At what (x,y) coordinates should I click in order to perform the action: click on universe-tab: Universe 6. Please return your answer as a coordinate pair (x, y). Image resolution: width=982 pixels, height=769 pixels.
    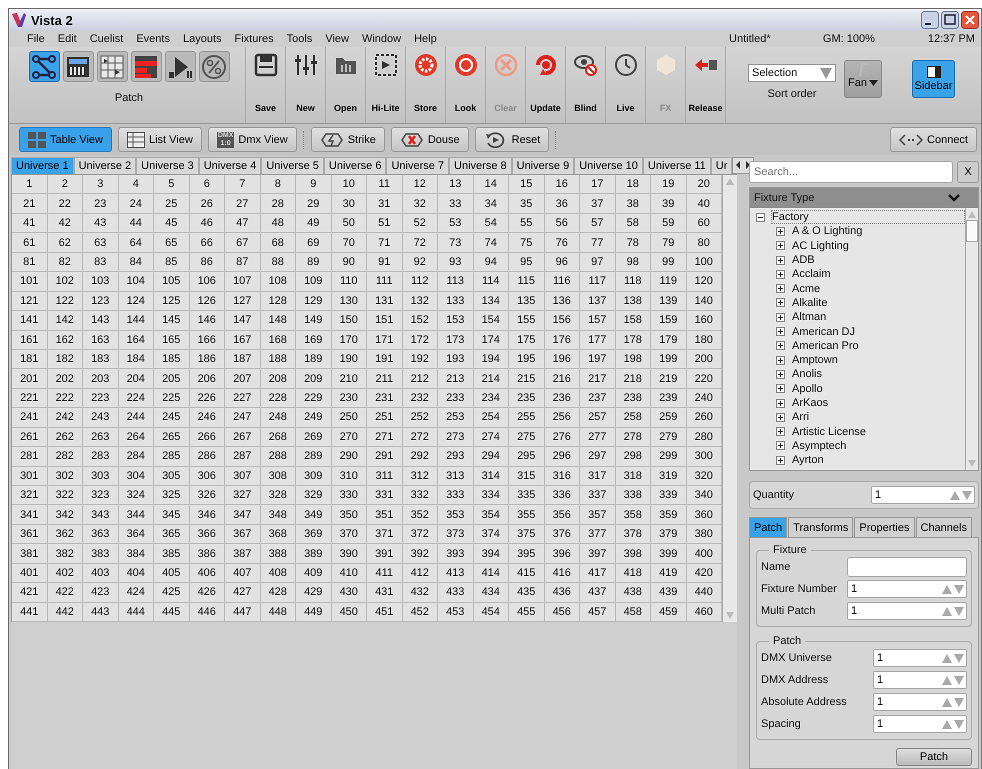
    Looking at the image, I should click on (355, 165).